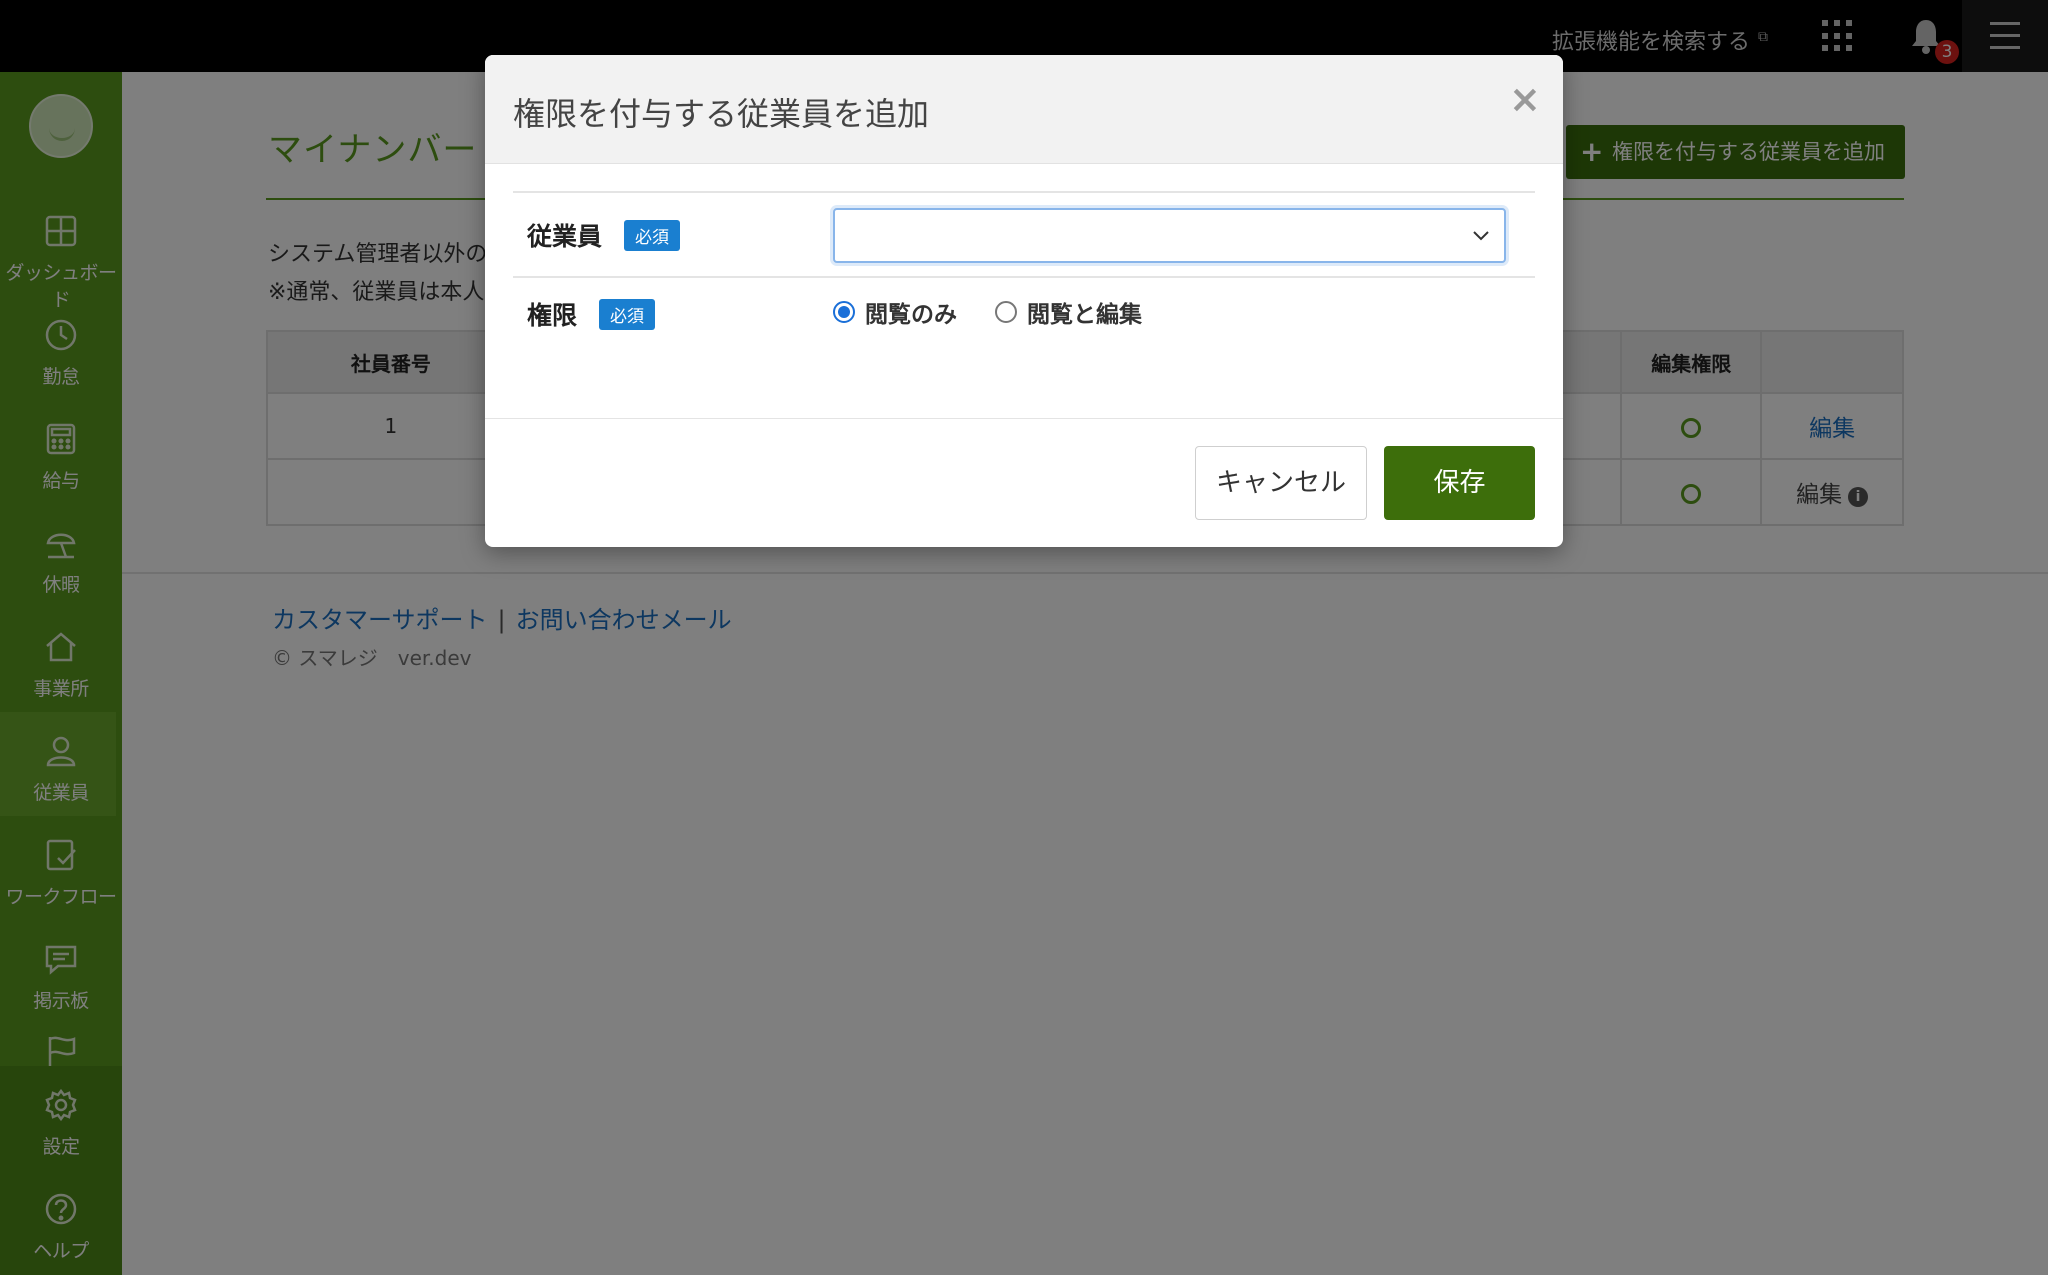  I want to click on employee-label: 従業員, so click(565, 236).